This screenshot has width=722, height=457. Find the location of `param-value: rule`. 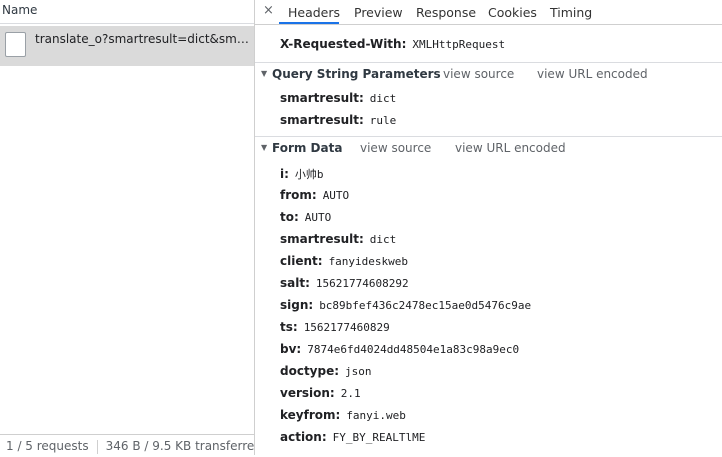

param-value: rule is located at coordinates (383, 120).